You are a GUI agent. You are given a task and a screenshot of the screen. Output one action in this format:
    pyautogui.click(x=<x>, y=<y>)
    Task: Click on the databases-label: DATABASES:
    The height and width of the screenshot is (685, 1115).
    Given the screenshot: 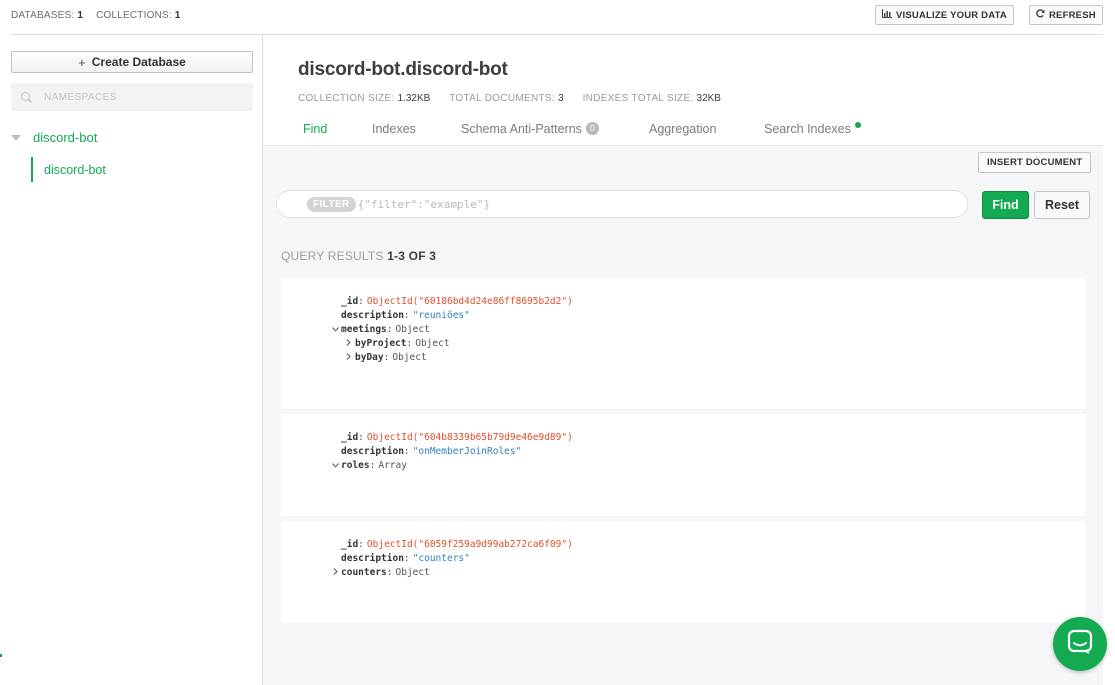 What is the action you would take?
    pyautogui.click(x=43, y=15)
    